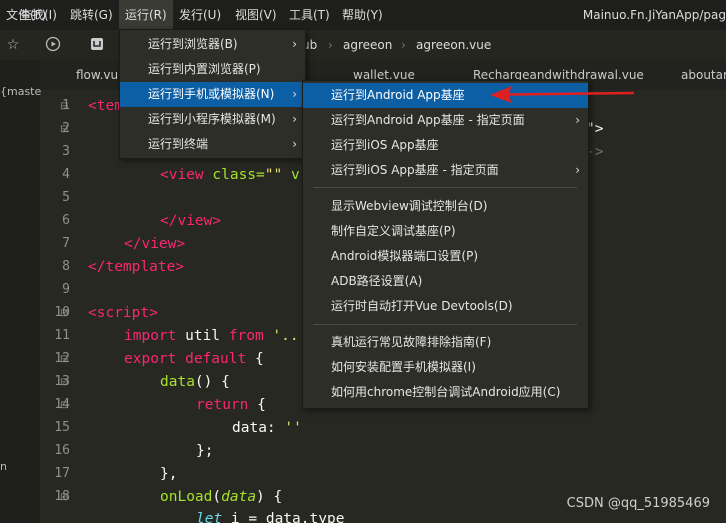 The image size is (726, 523). I want to click on code-token: util, so click(202, 336).